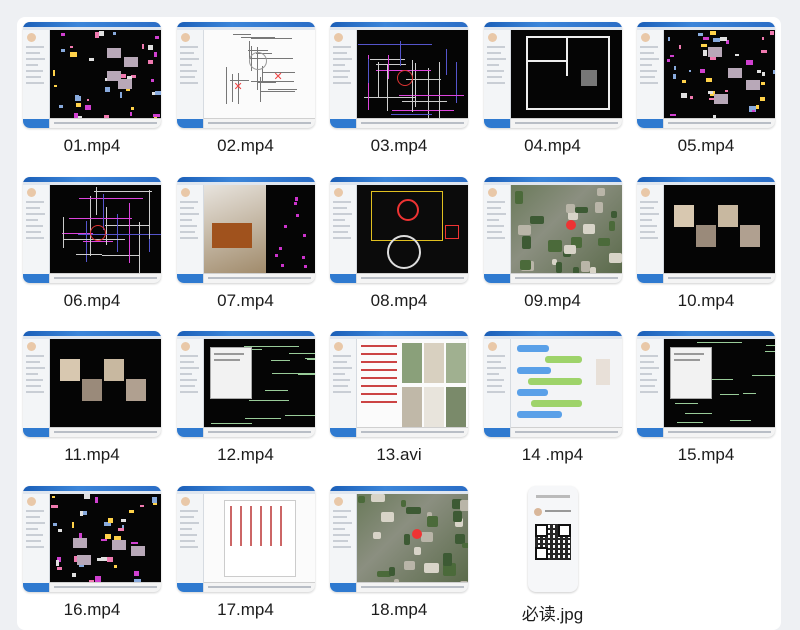  What do you see at coordinates (259, 74) in the screenshot?
I see `recording-content: ✕ ✕` at bounding box center [259, 74].